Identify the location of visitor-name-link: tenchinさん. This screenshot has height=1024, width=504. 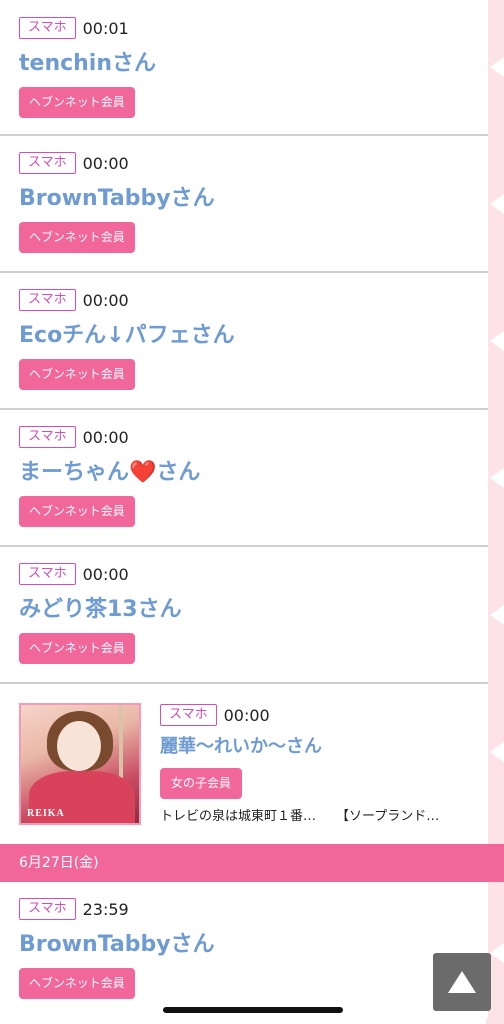
(253, 64).